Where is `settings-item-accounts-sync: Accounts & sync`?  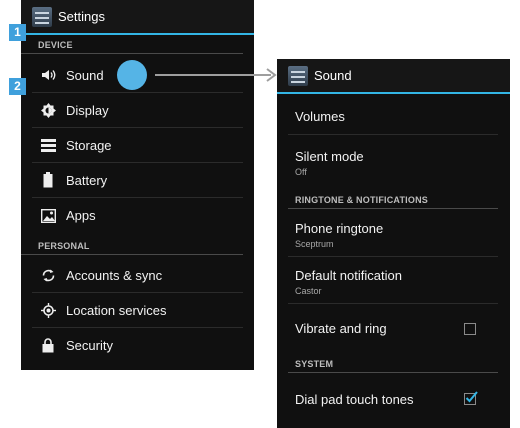
settings-item-accounts-sync: Accounts & sync is located at coordinates (137, 275).